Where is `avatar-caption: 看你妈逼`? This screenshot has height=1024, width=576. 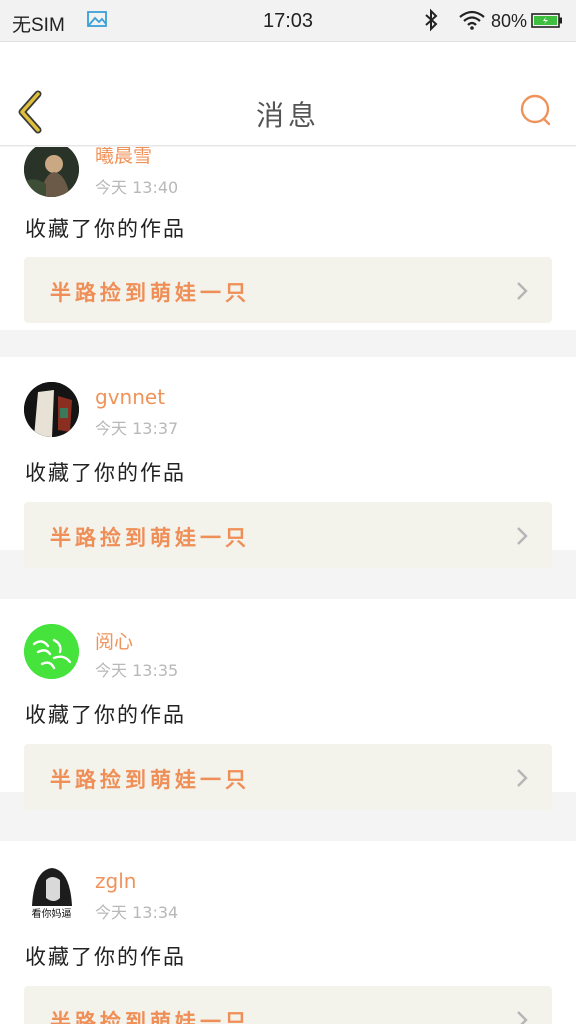
avatar-caption: 看你妈逼 is located at coordinates (51, 914).